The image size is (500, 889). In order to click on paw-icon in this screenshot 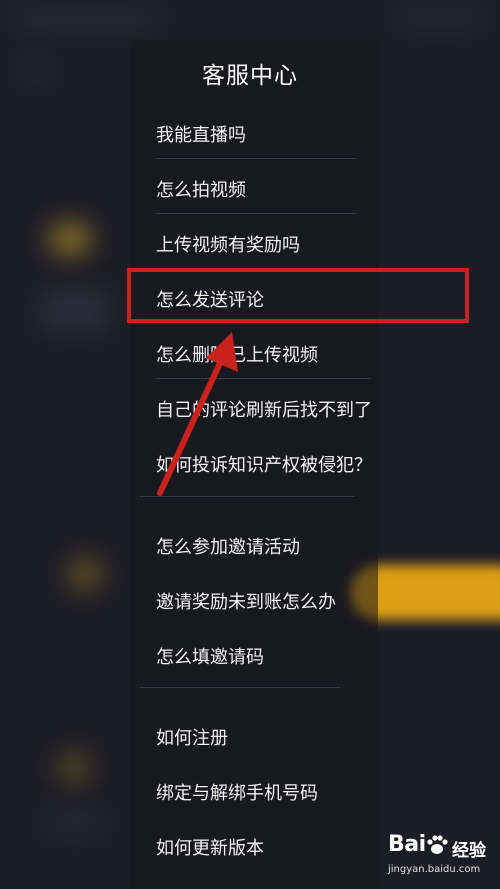, I will do `click(437, 844)`.